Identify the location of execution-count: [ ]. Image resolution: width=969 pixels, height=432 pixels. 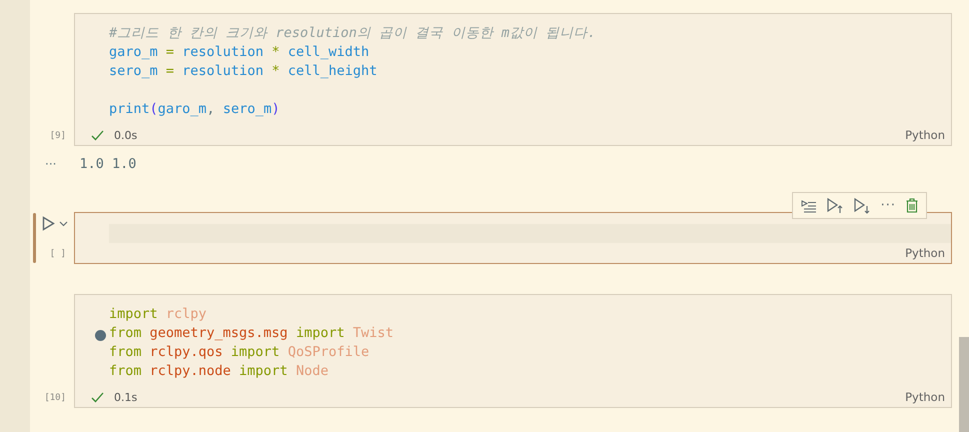
(58, 254).